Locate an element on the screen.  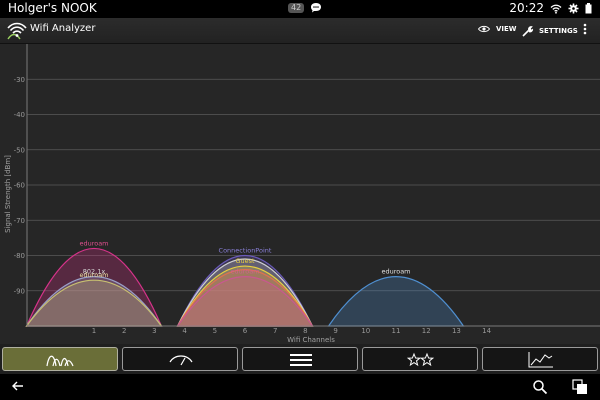
system-nav-bar is located at coordinates (300, 387).